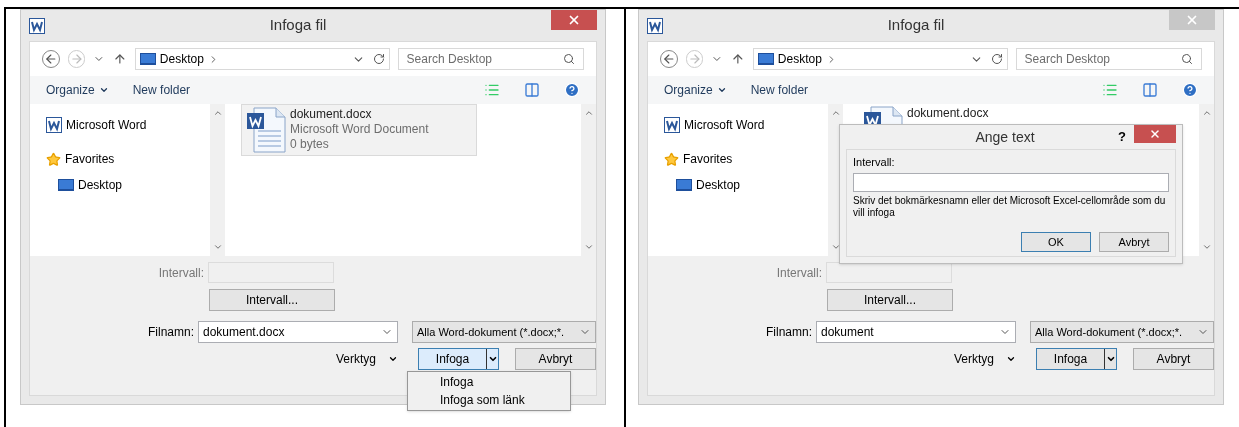 This screenshot has height=427, width=1239. What do you see at coordinates (1005, 137) in the screenshot?
I see `dialog-title: Ange text` at bounding box center [1005, 137].